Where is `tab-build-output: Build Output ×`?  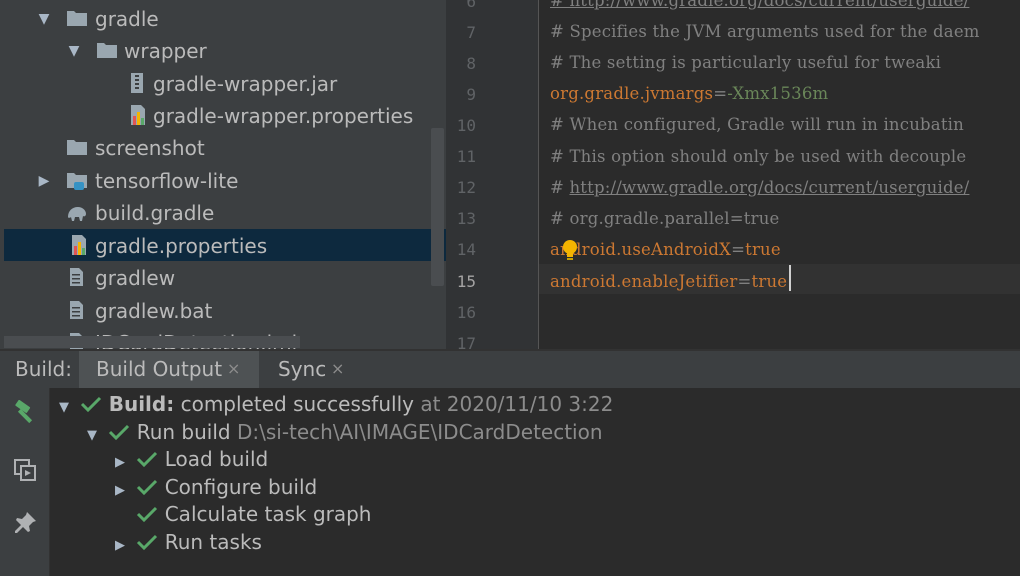
tab-build-output: Build Output × is located at coordinates (169, 369).